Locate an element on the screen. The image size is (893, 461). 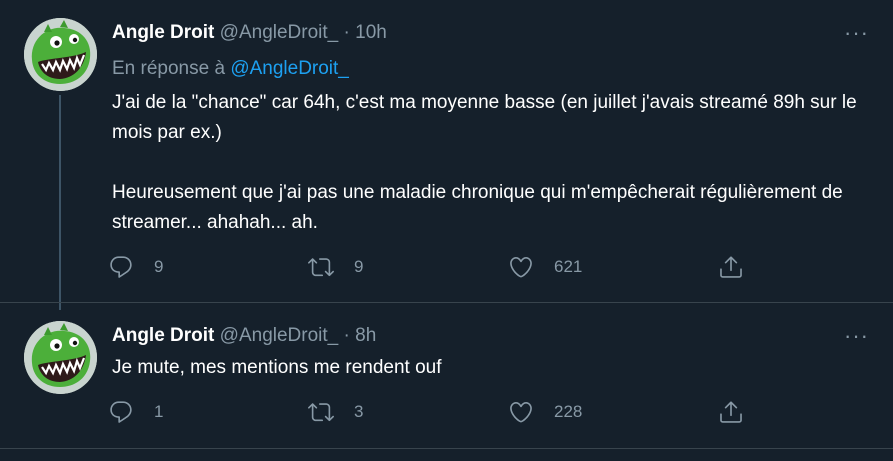
reply-button: 9 is located at coordinates (135, 267).